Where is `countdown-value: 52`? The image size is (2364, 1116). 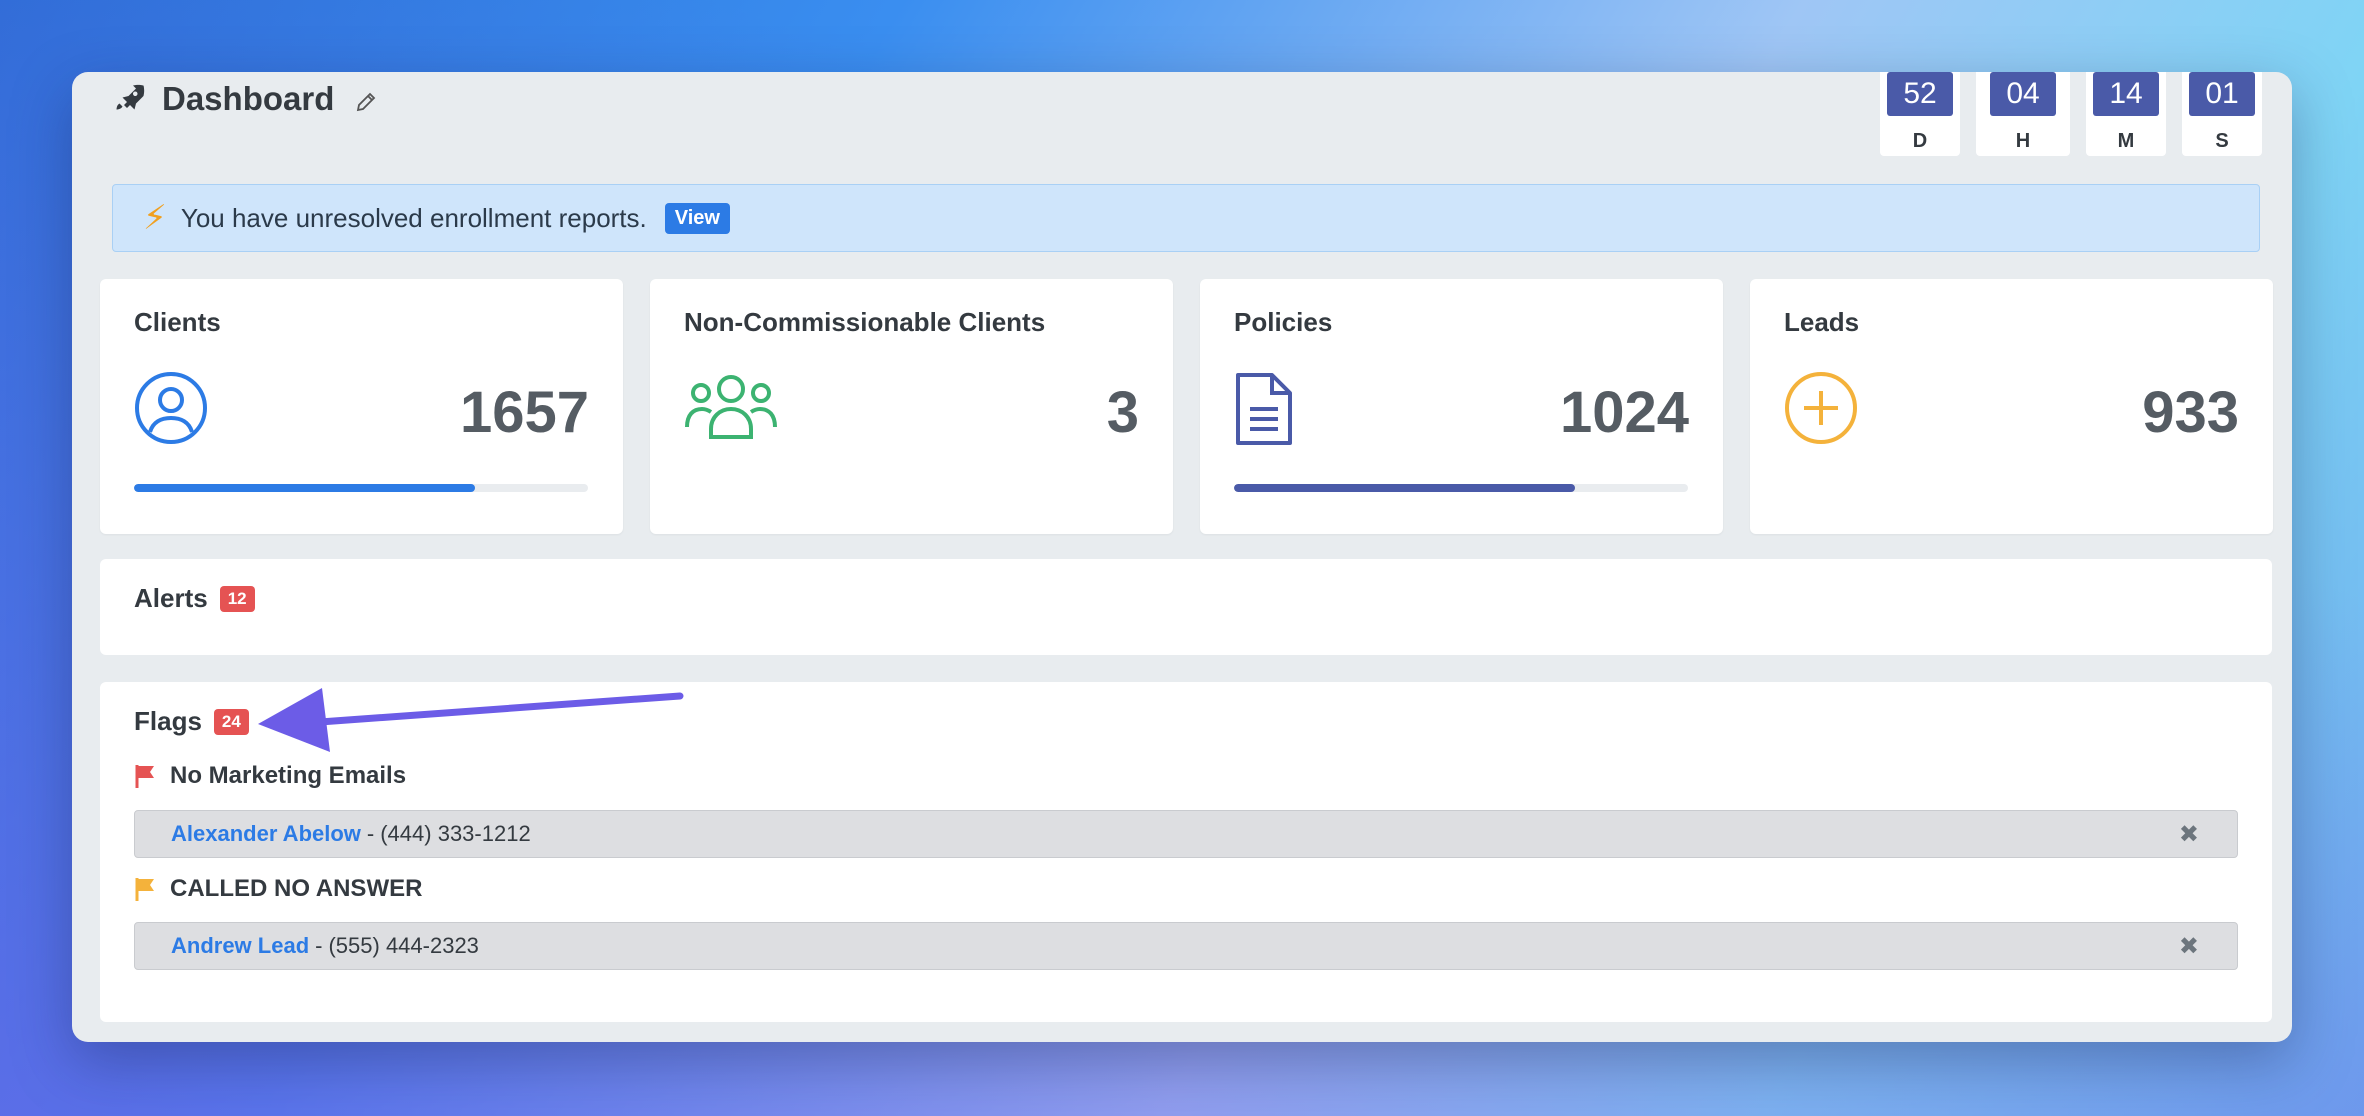 countdown-value: 52 is located at coordinates (1920, 94).